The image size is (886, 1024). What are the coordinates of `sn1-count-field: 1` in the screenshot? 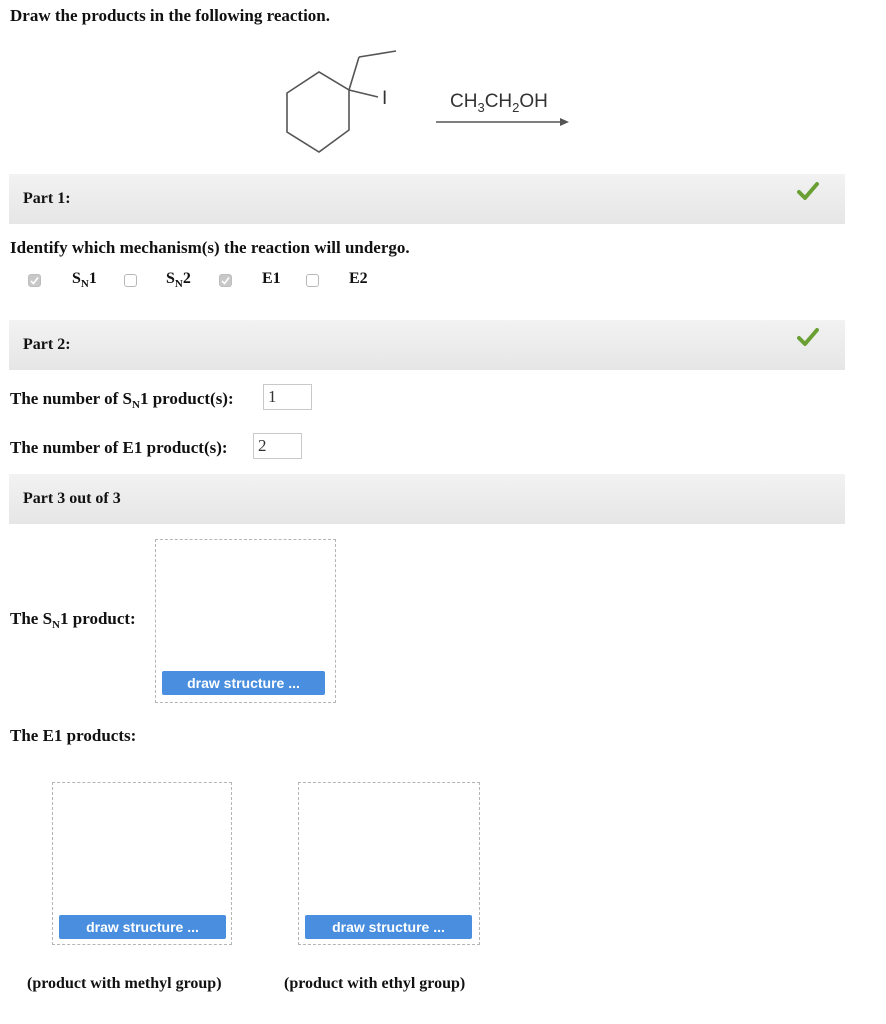 It's located at (287, 397).